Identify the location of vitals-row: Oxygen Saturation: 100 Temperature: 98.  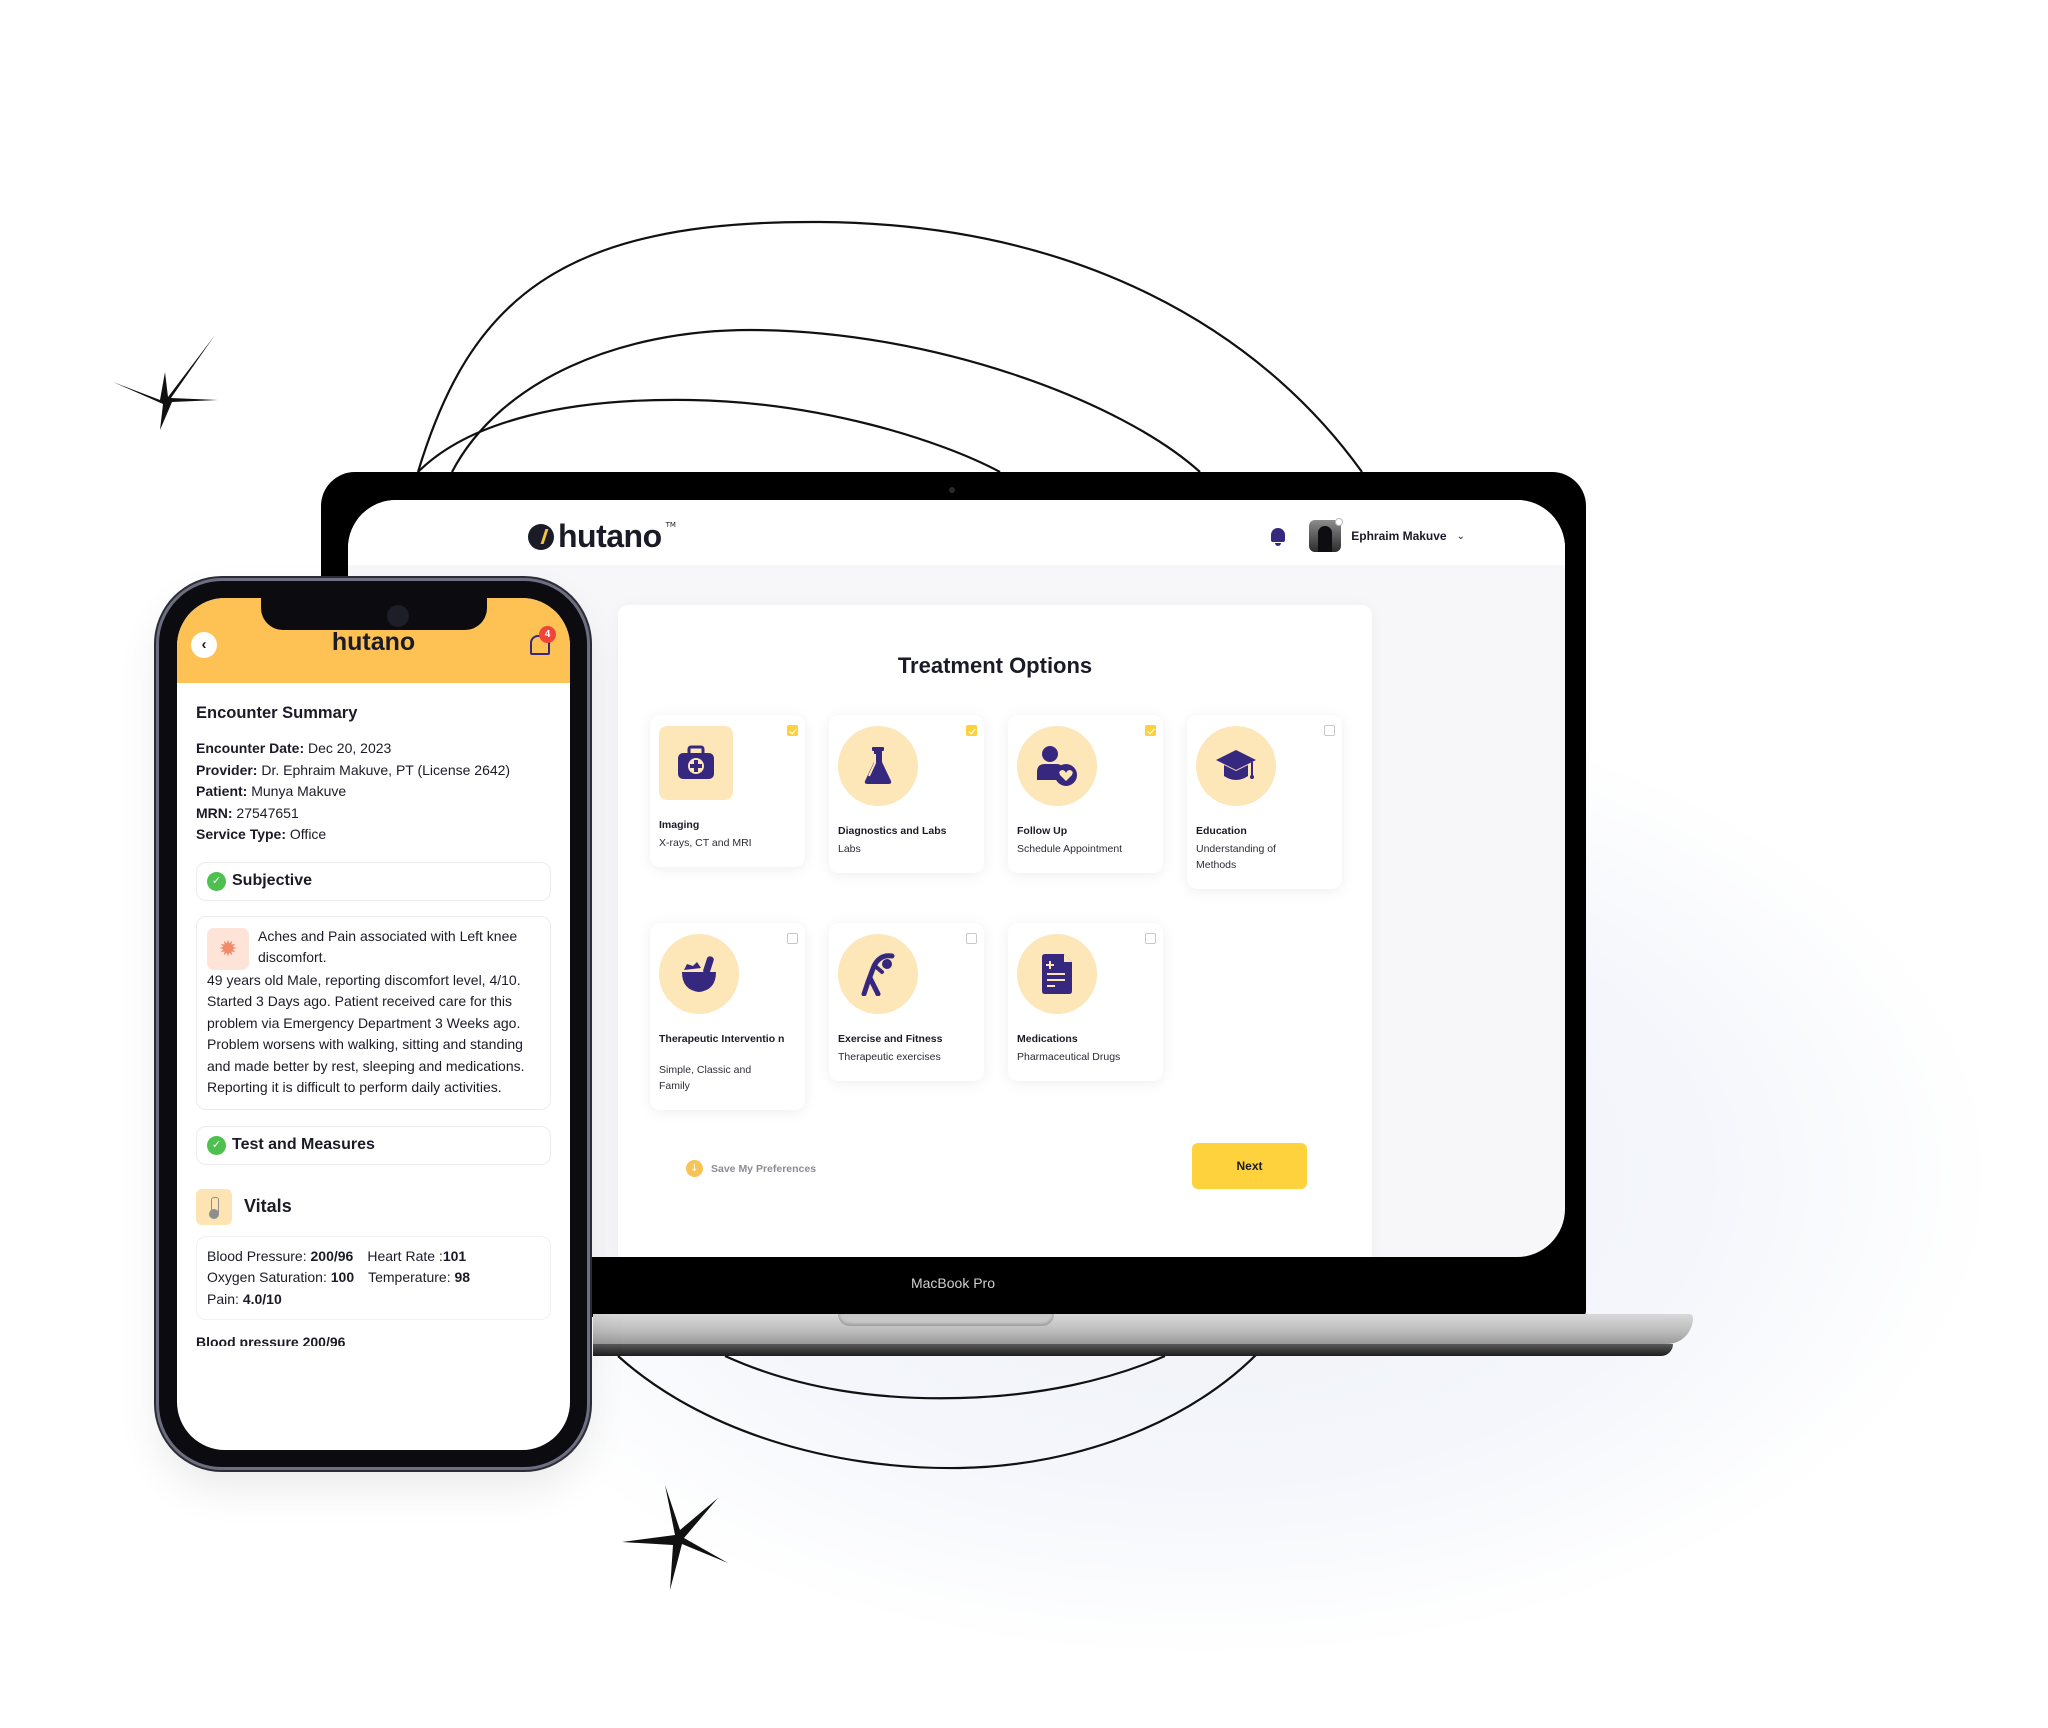
(373, 1278).